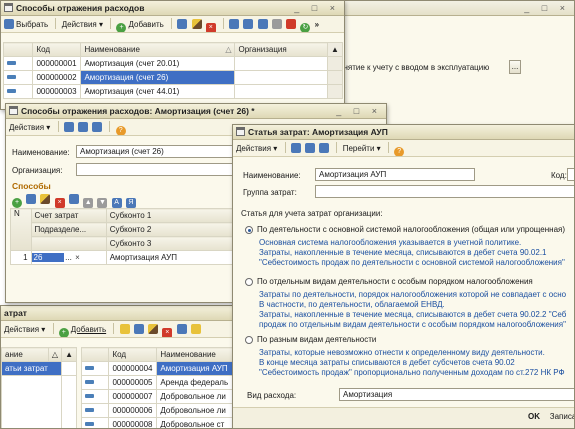 This screenshot has height=429, width=575. I want to click on window-title: Способы отражения расходов, so click(80, 8).